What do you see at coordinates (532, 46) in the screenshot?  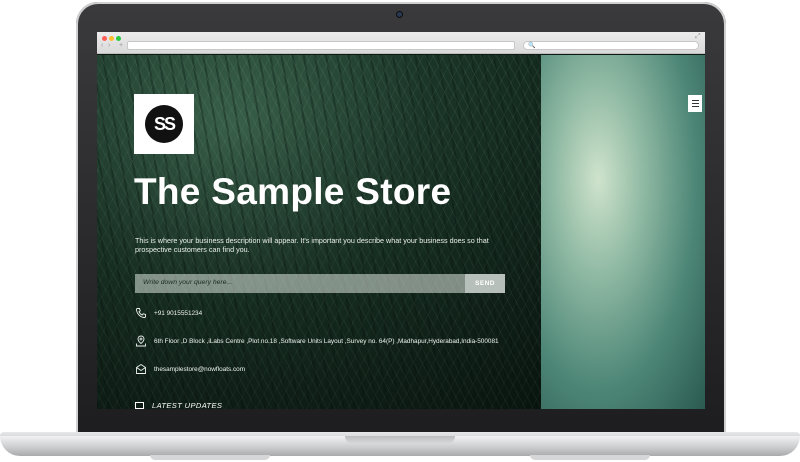 I see `search-icon: 🔍` at bounding box center [532, 46].